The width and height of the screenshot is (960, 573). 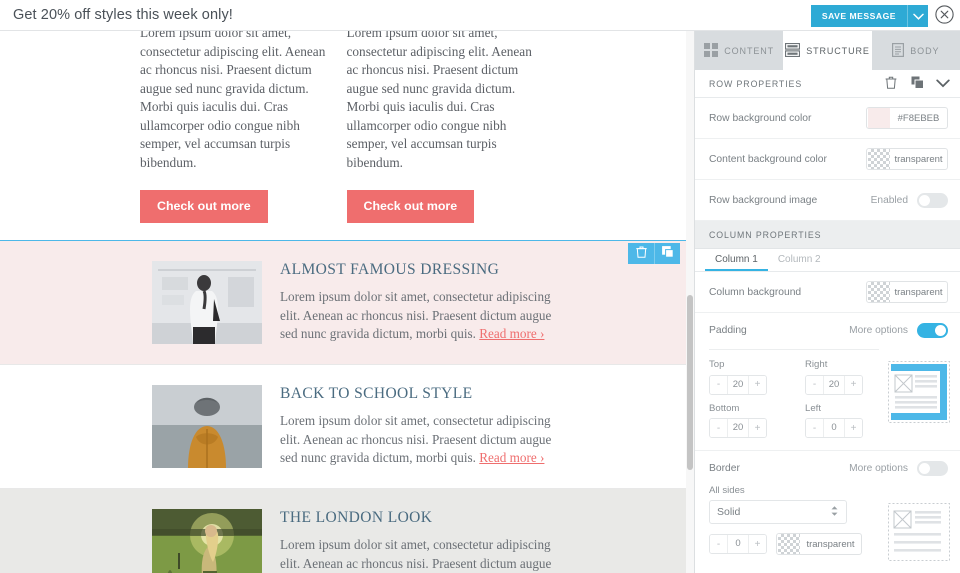 What do you see at coordinates (816, 364) in the screenshot?
I see `padding-right-label: Right` at bounding box center [816, 364].